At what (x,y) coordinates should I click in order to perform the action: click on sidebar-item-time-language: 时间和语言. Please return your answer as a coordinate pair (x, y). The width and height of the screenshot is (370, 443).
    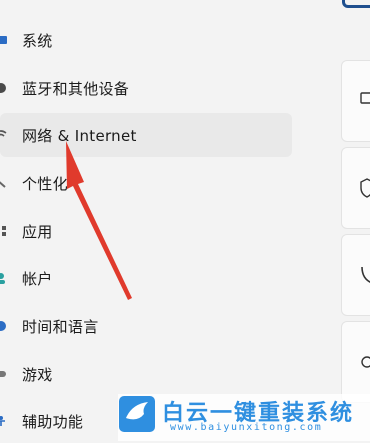
    Looking at the image, I should click on (146, 326).